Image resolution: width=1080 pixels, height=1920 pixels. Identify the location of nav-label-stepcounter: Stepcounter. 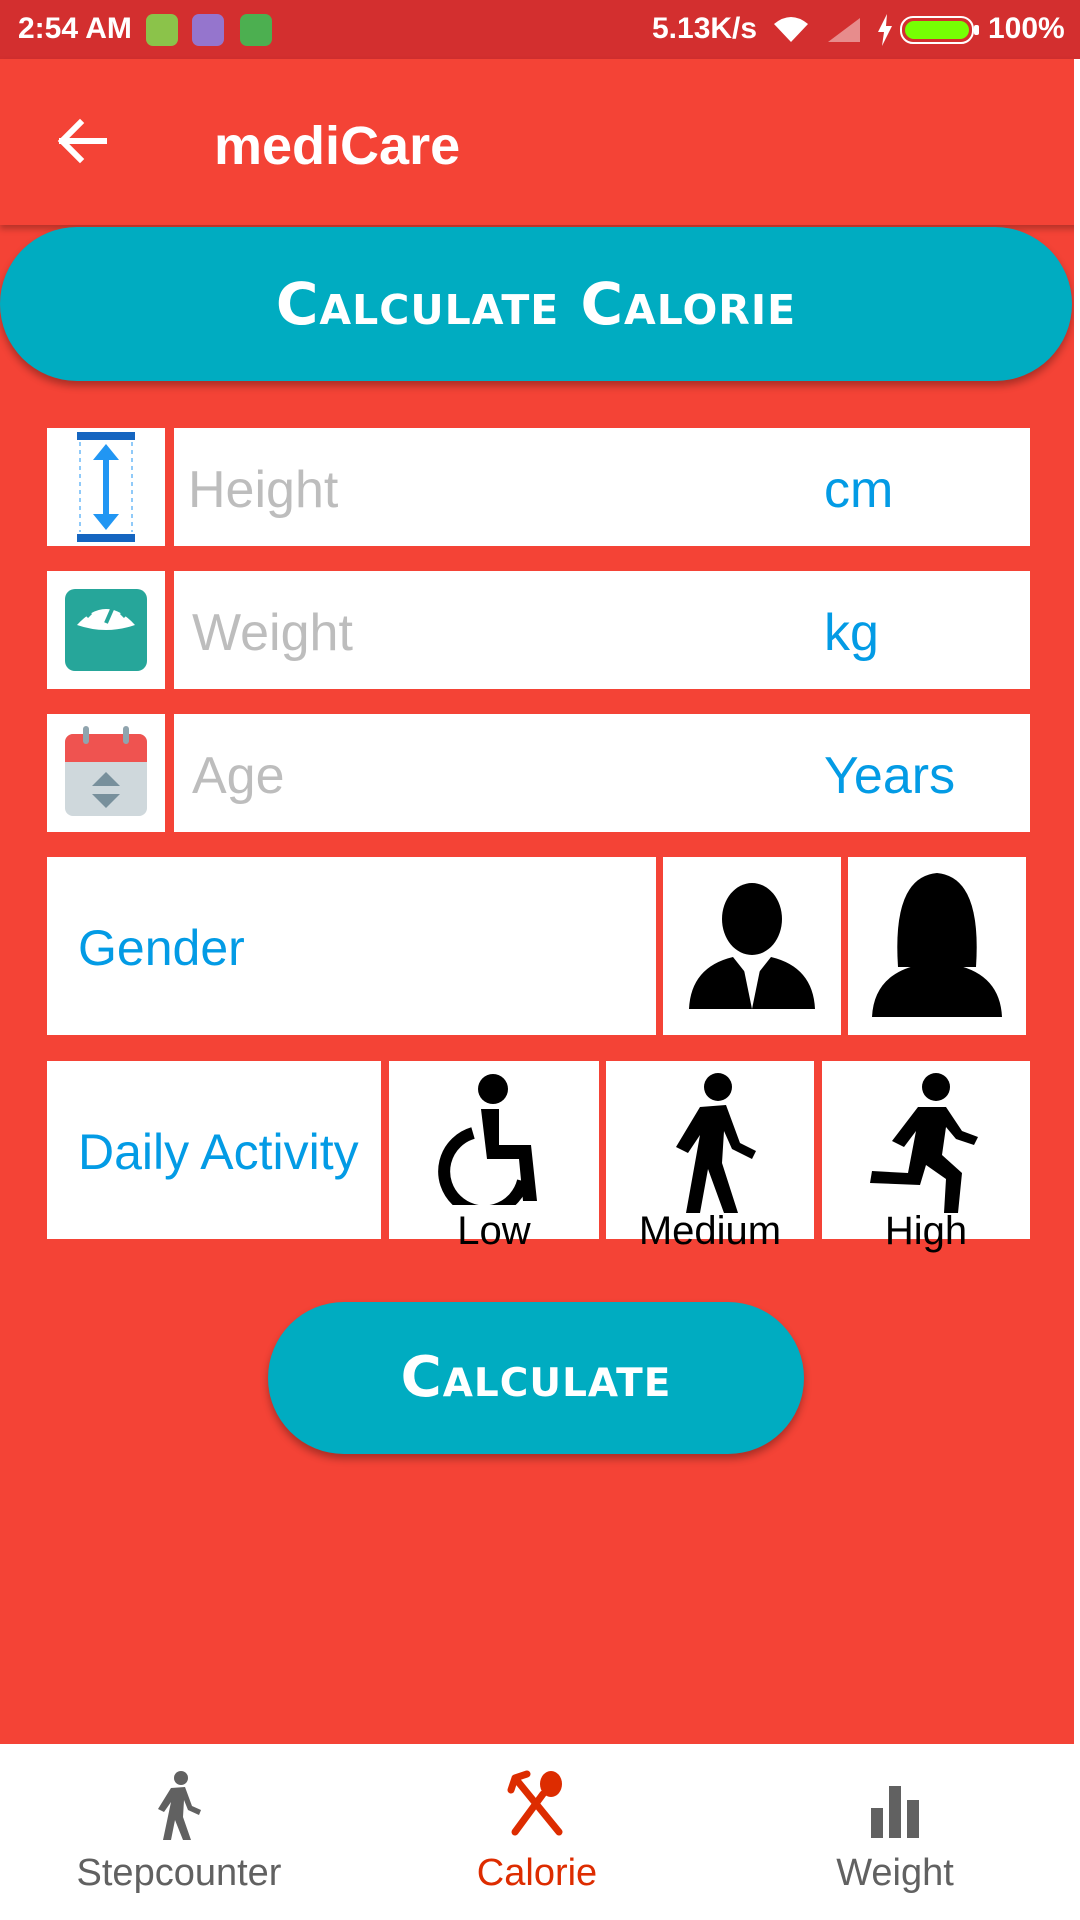
(179, 1873).